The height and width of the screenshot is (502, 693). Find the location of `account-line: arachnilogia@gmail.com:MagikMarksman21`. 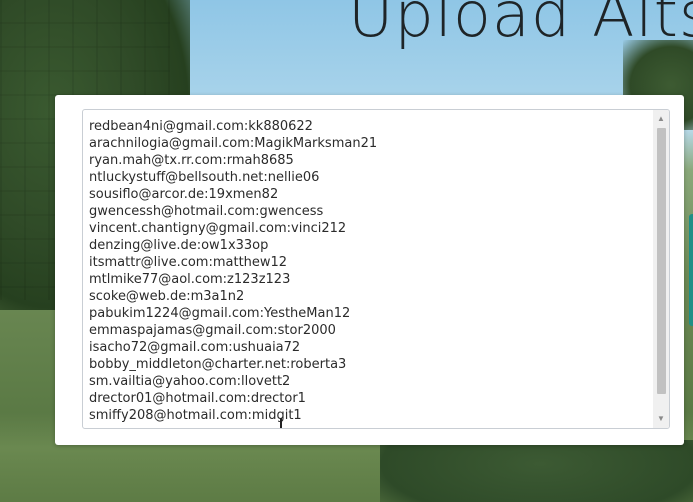

account-line: arachnilogia@gmail.com:MagikMarksman21 is located at coordinates (233, 143).